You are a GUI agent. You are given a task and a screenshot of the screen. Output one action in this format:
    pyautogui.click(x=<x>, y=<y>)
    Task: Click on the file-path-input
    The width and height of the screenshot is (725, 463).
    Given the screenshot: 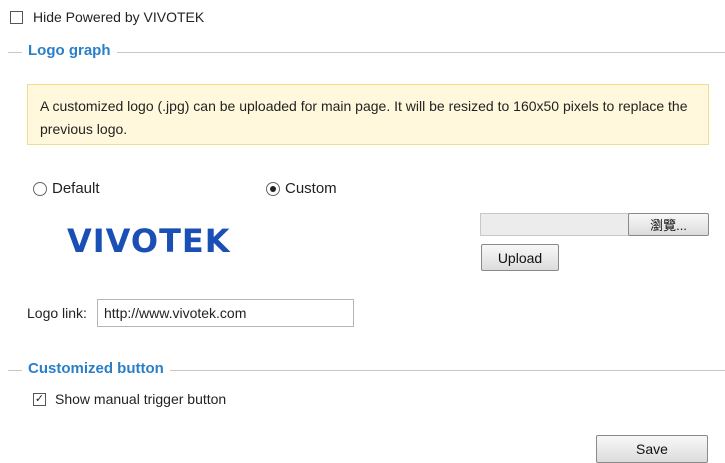 What is the action you would take?
    pyautogui.click(x=554, y=224)
    